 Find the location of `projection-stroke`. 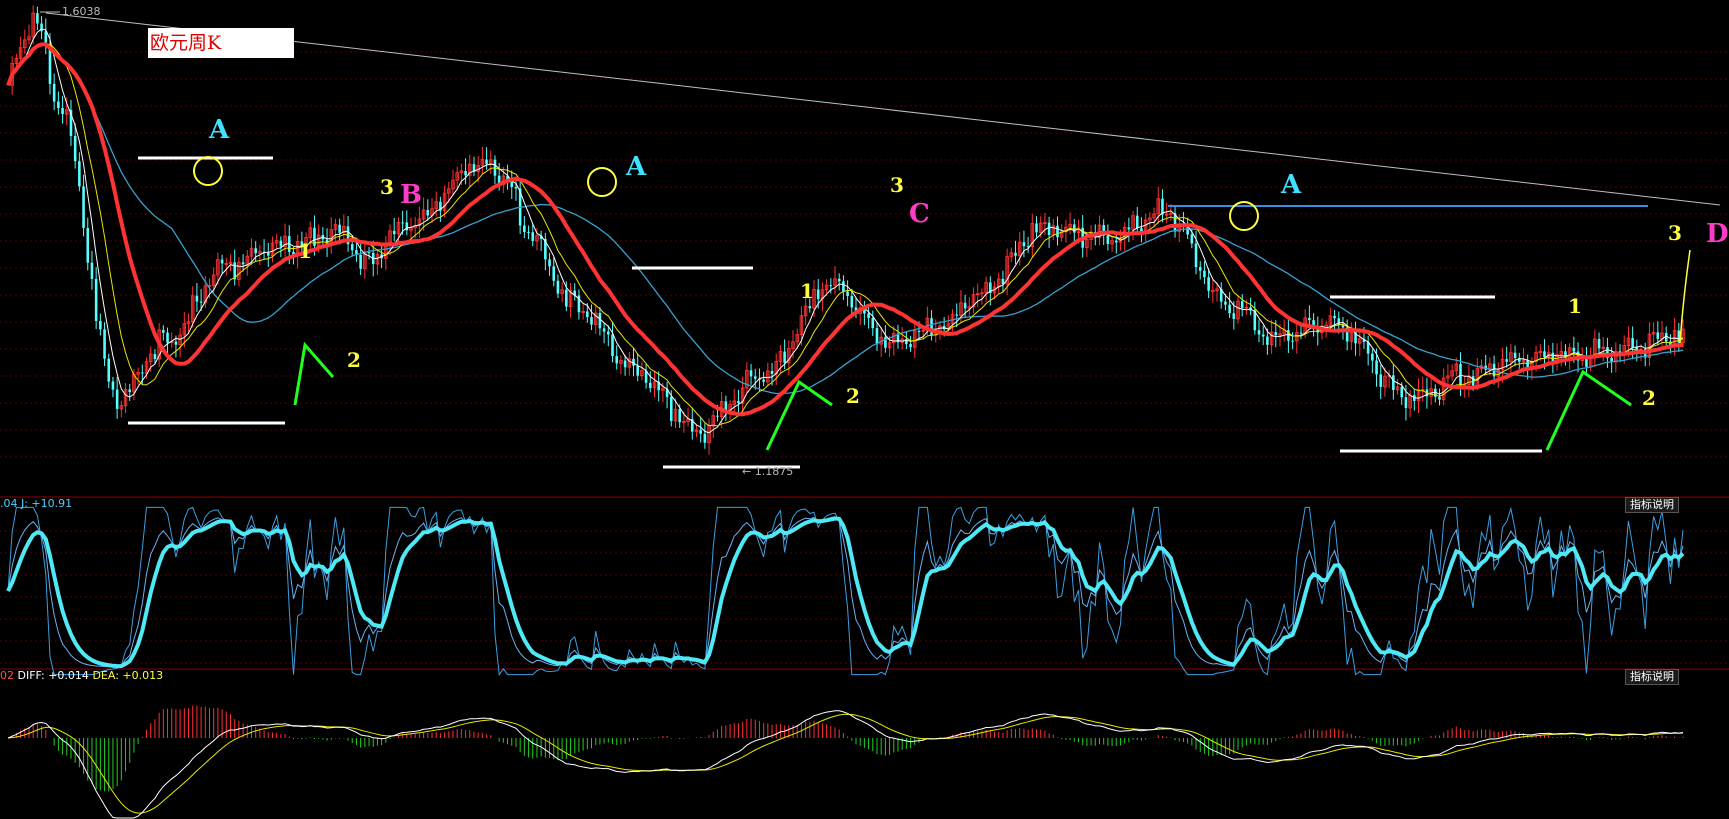

projection-stroke is located at coordinates (1685, 296).